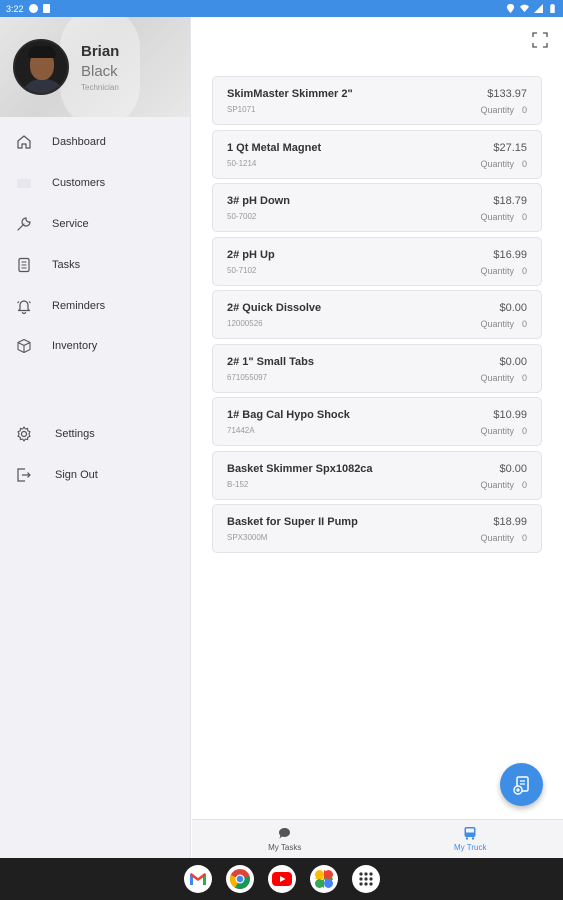 This screenshot has height=900, width=563. Describe the element at coordinates (242, 216) in the screenshot. I see `item-sku: 50-7002` at that location.